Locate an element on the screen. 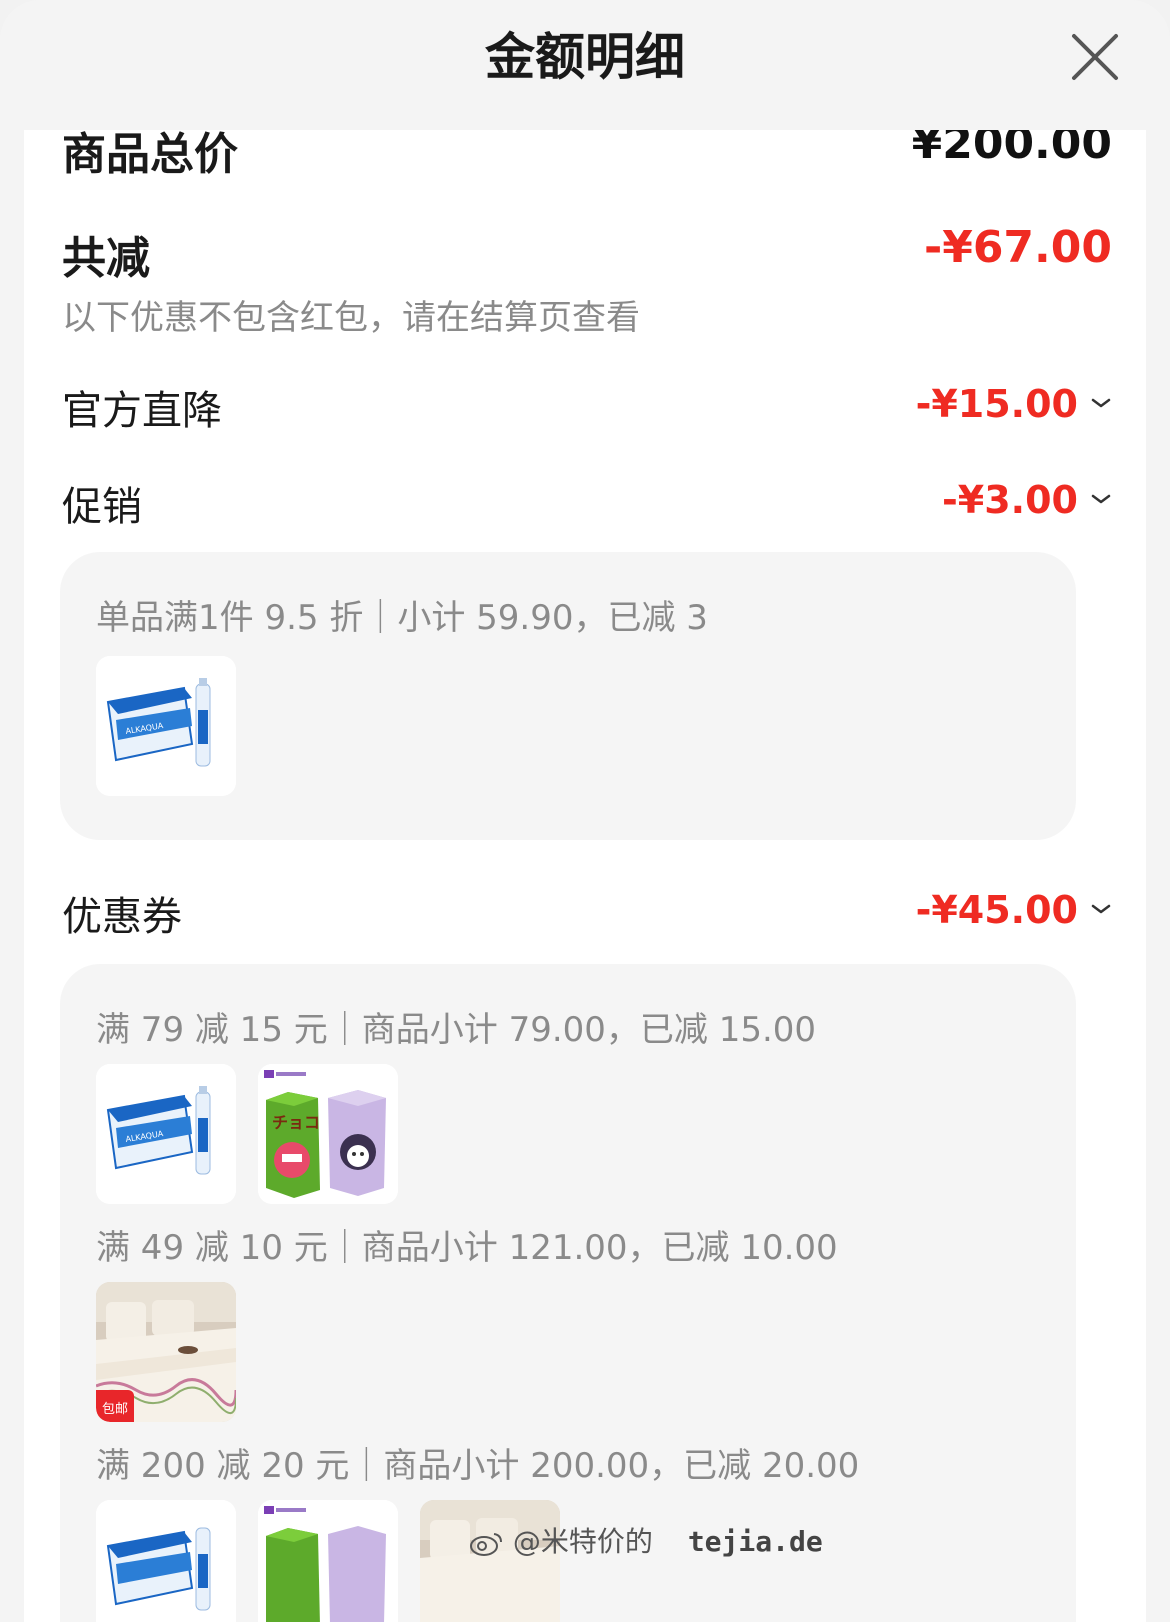  total-reduce-label: 共减 is located at coordinates (106, 258).